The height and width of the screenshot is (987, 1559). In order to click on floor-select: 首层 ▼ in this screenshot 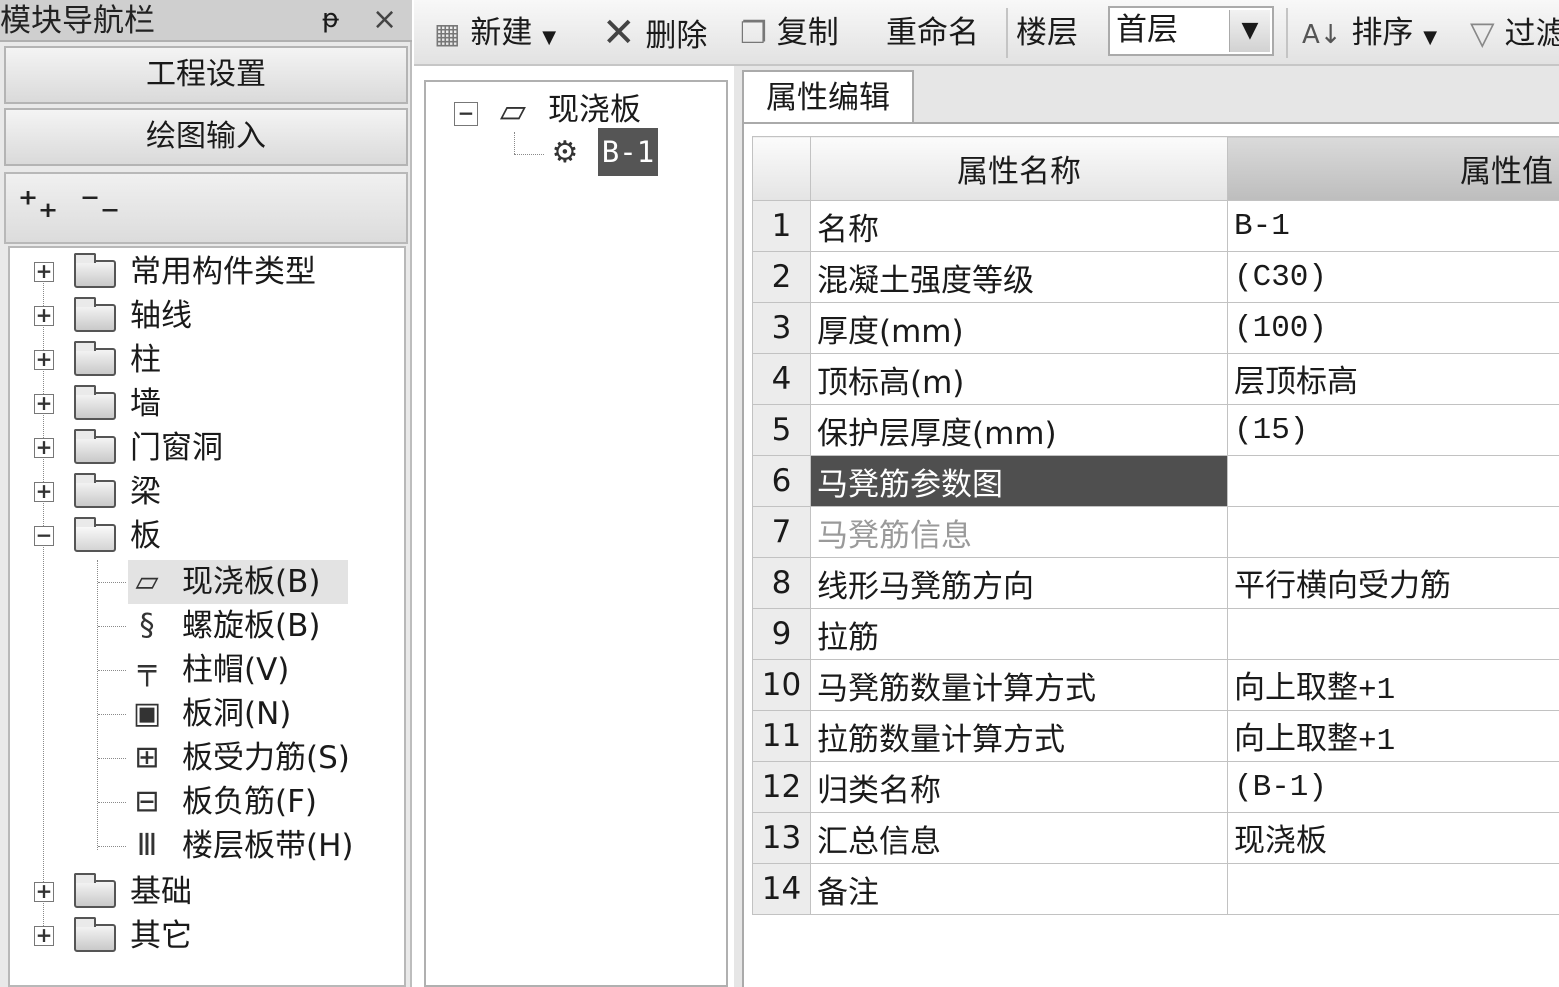, I will do `click(1191, 31)`.